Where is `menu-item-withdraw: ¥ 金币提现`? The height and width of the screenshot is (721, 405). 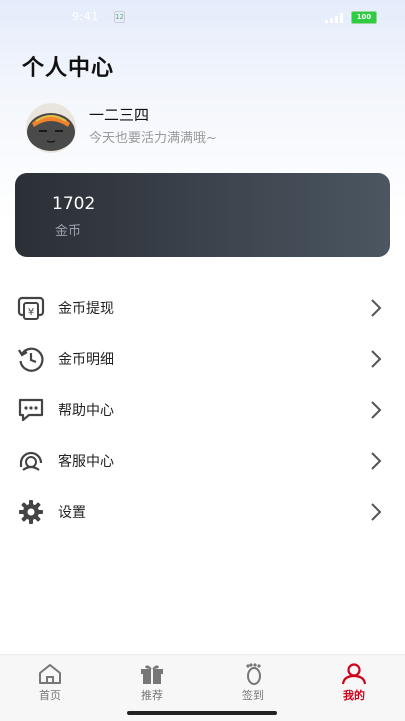 menu-item-withdraw: ¥ 金币提现 is located at coordinates (202, 307).